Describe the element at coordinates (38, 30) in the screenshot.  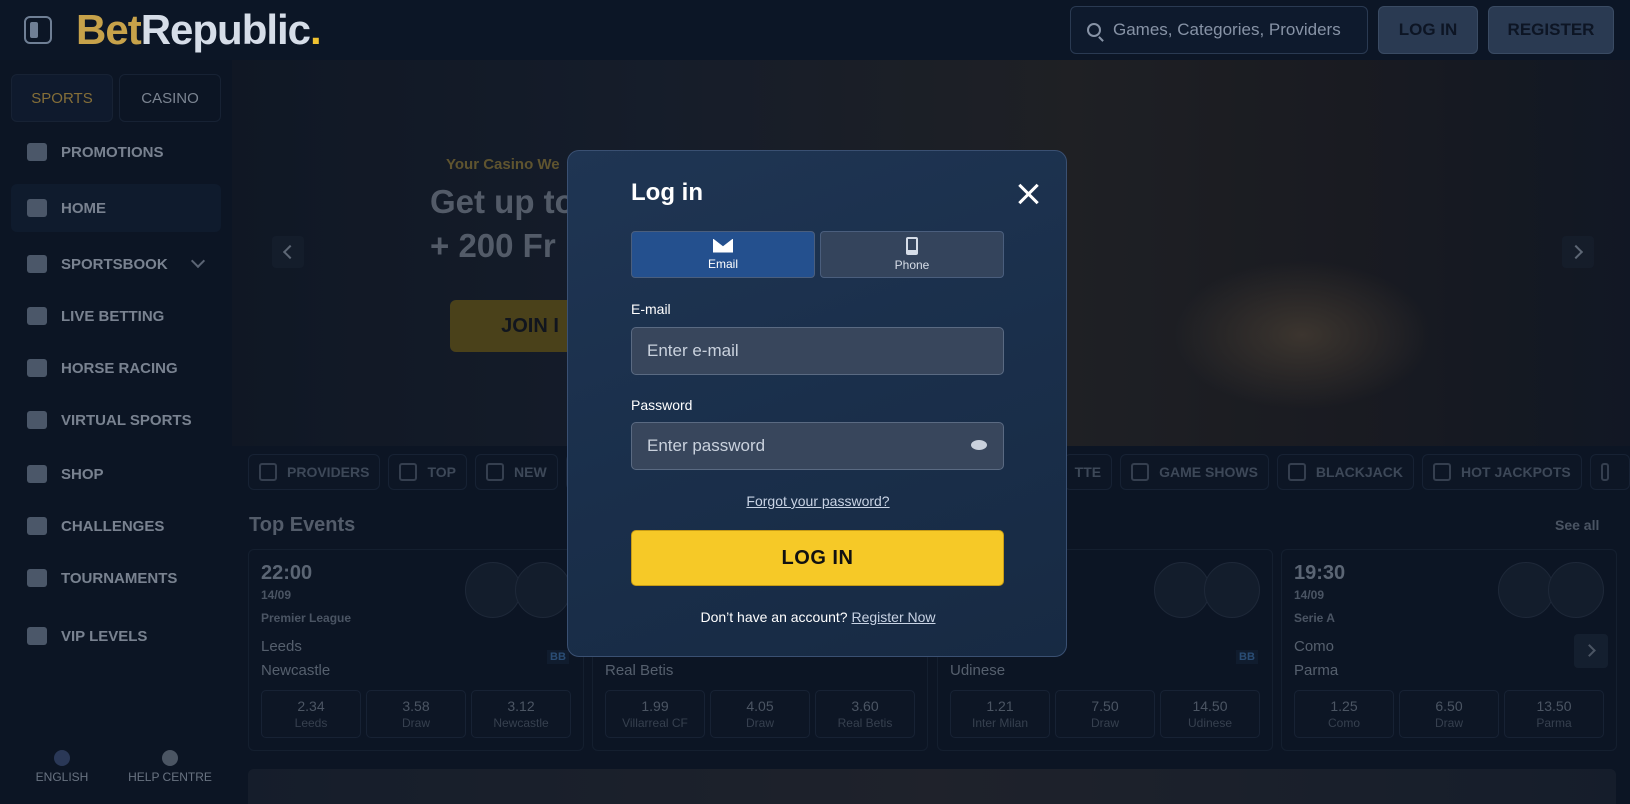
I see `sidebar-toggle-icon` at that location.